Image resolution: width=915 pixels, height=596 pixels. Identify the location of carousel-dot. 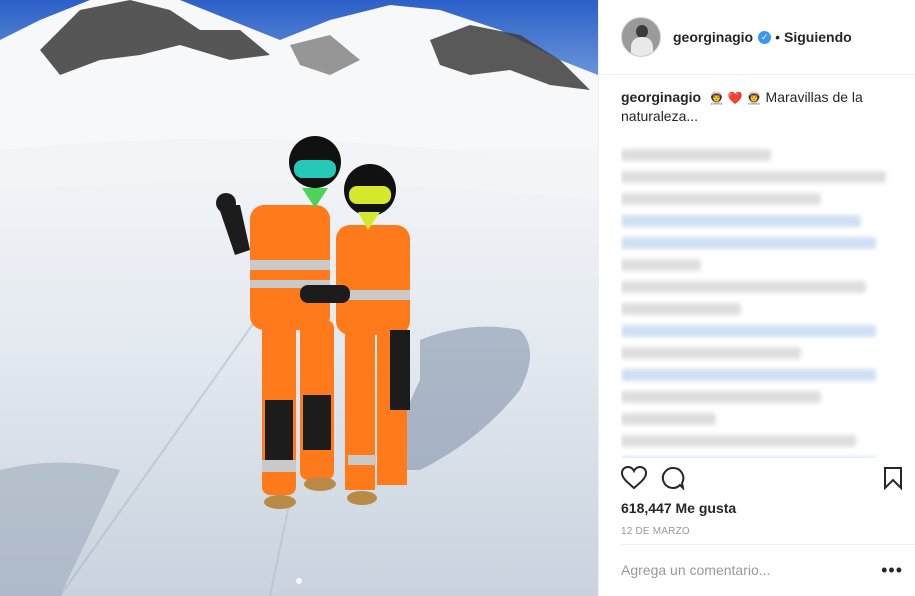
(299, 581).